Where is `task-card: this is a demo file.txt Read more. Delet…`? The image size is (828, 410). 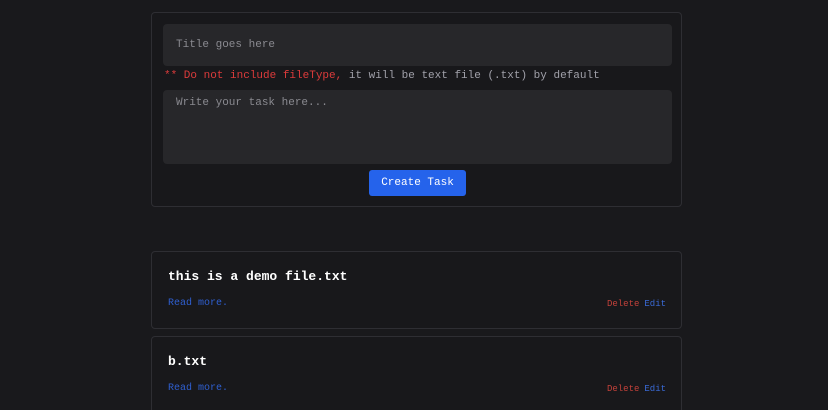
task-card: this is a demo file.txt Read more. Delet… is located at coordinates (416, 290).